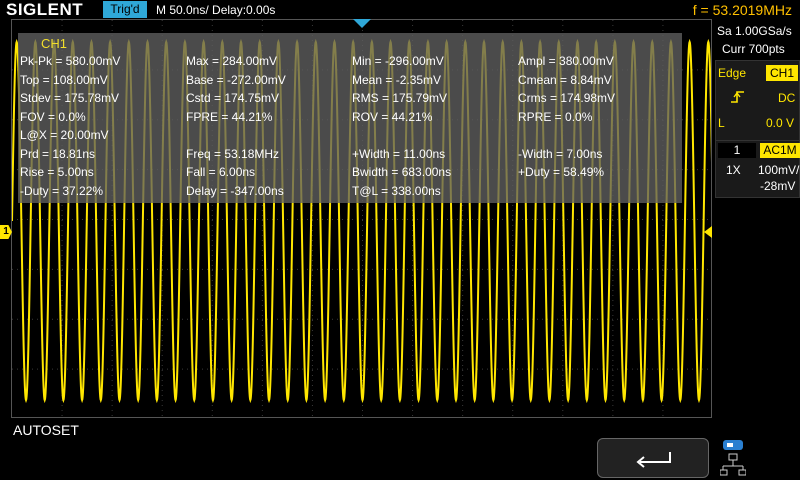 Image resolution: width=800 pixels, height=480 pixels. Describe the element at coordinates (708, 232) in the screenshot. I see `trigger-level-marker` at that location.